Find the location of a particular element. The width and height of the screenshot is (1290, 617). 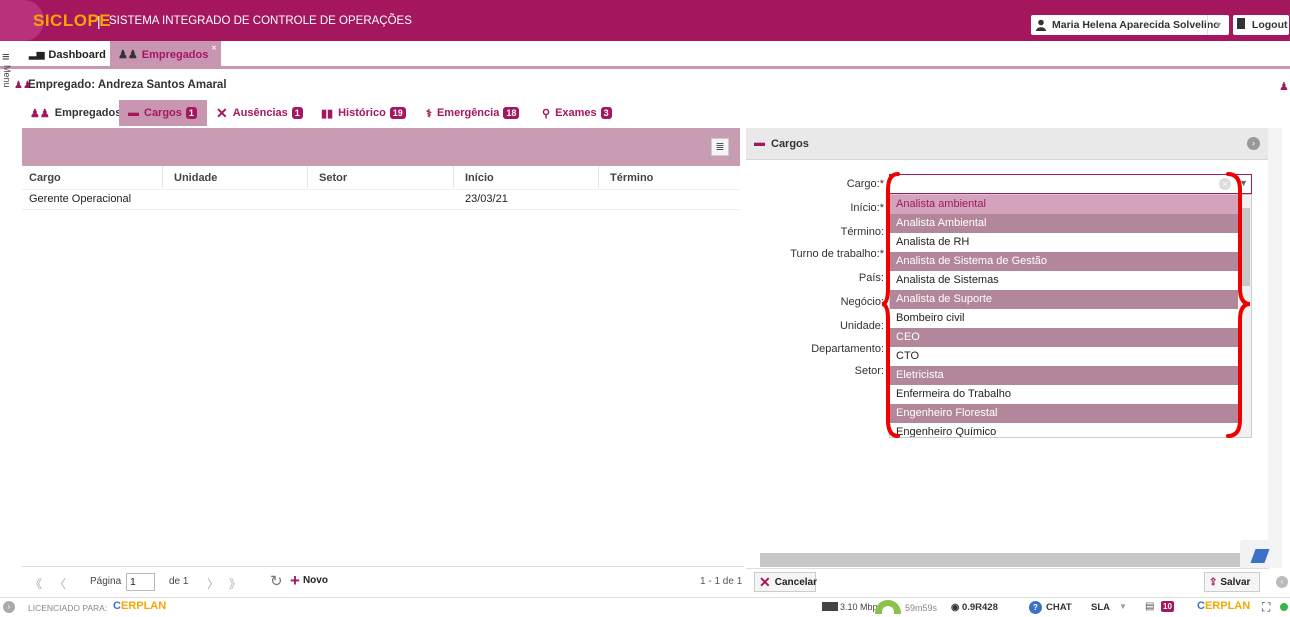

label-turno: Turno de trabalho:* is located at coordinates (837, 254).